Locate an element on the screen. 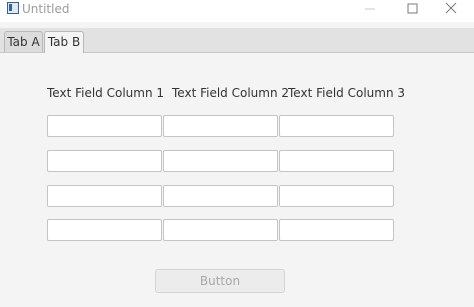 The height and width of the screenshot is (307, 474). text-field-r1-c2 is located at coordinates (220, 126).